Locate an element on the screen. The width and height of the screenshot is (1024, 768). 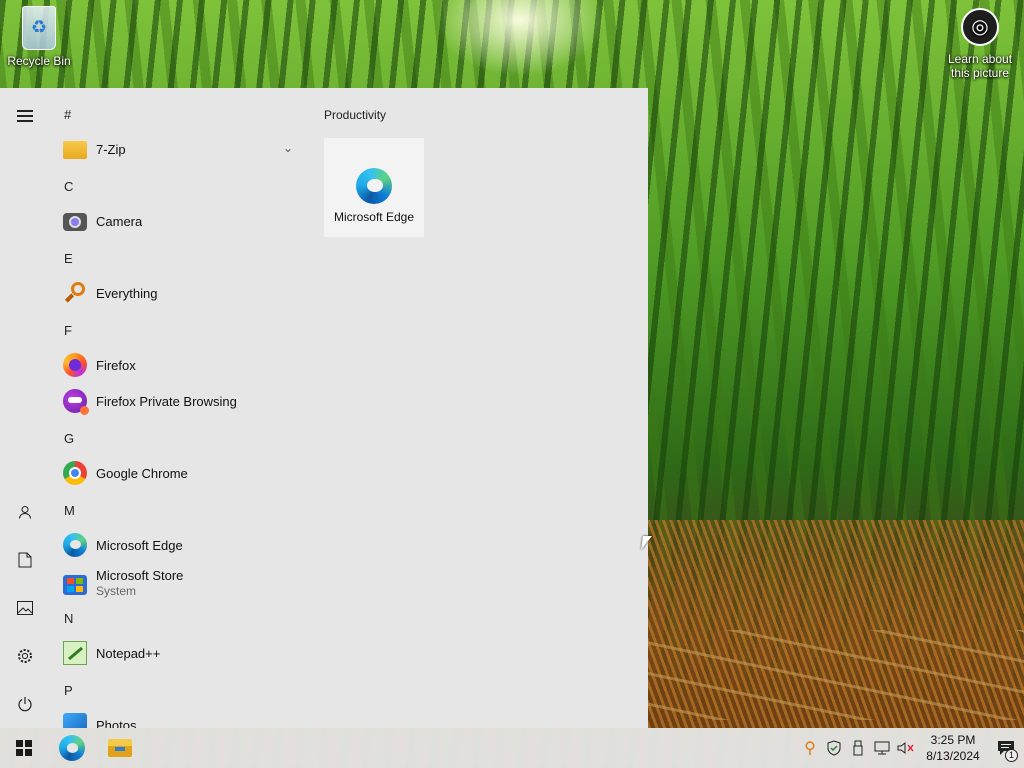
app-everything: Everything is located at coordinates (177, 293).